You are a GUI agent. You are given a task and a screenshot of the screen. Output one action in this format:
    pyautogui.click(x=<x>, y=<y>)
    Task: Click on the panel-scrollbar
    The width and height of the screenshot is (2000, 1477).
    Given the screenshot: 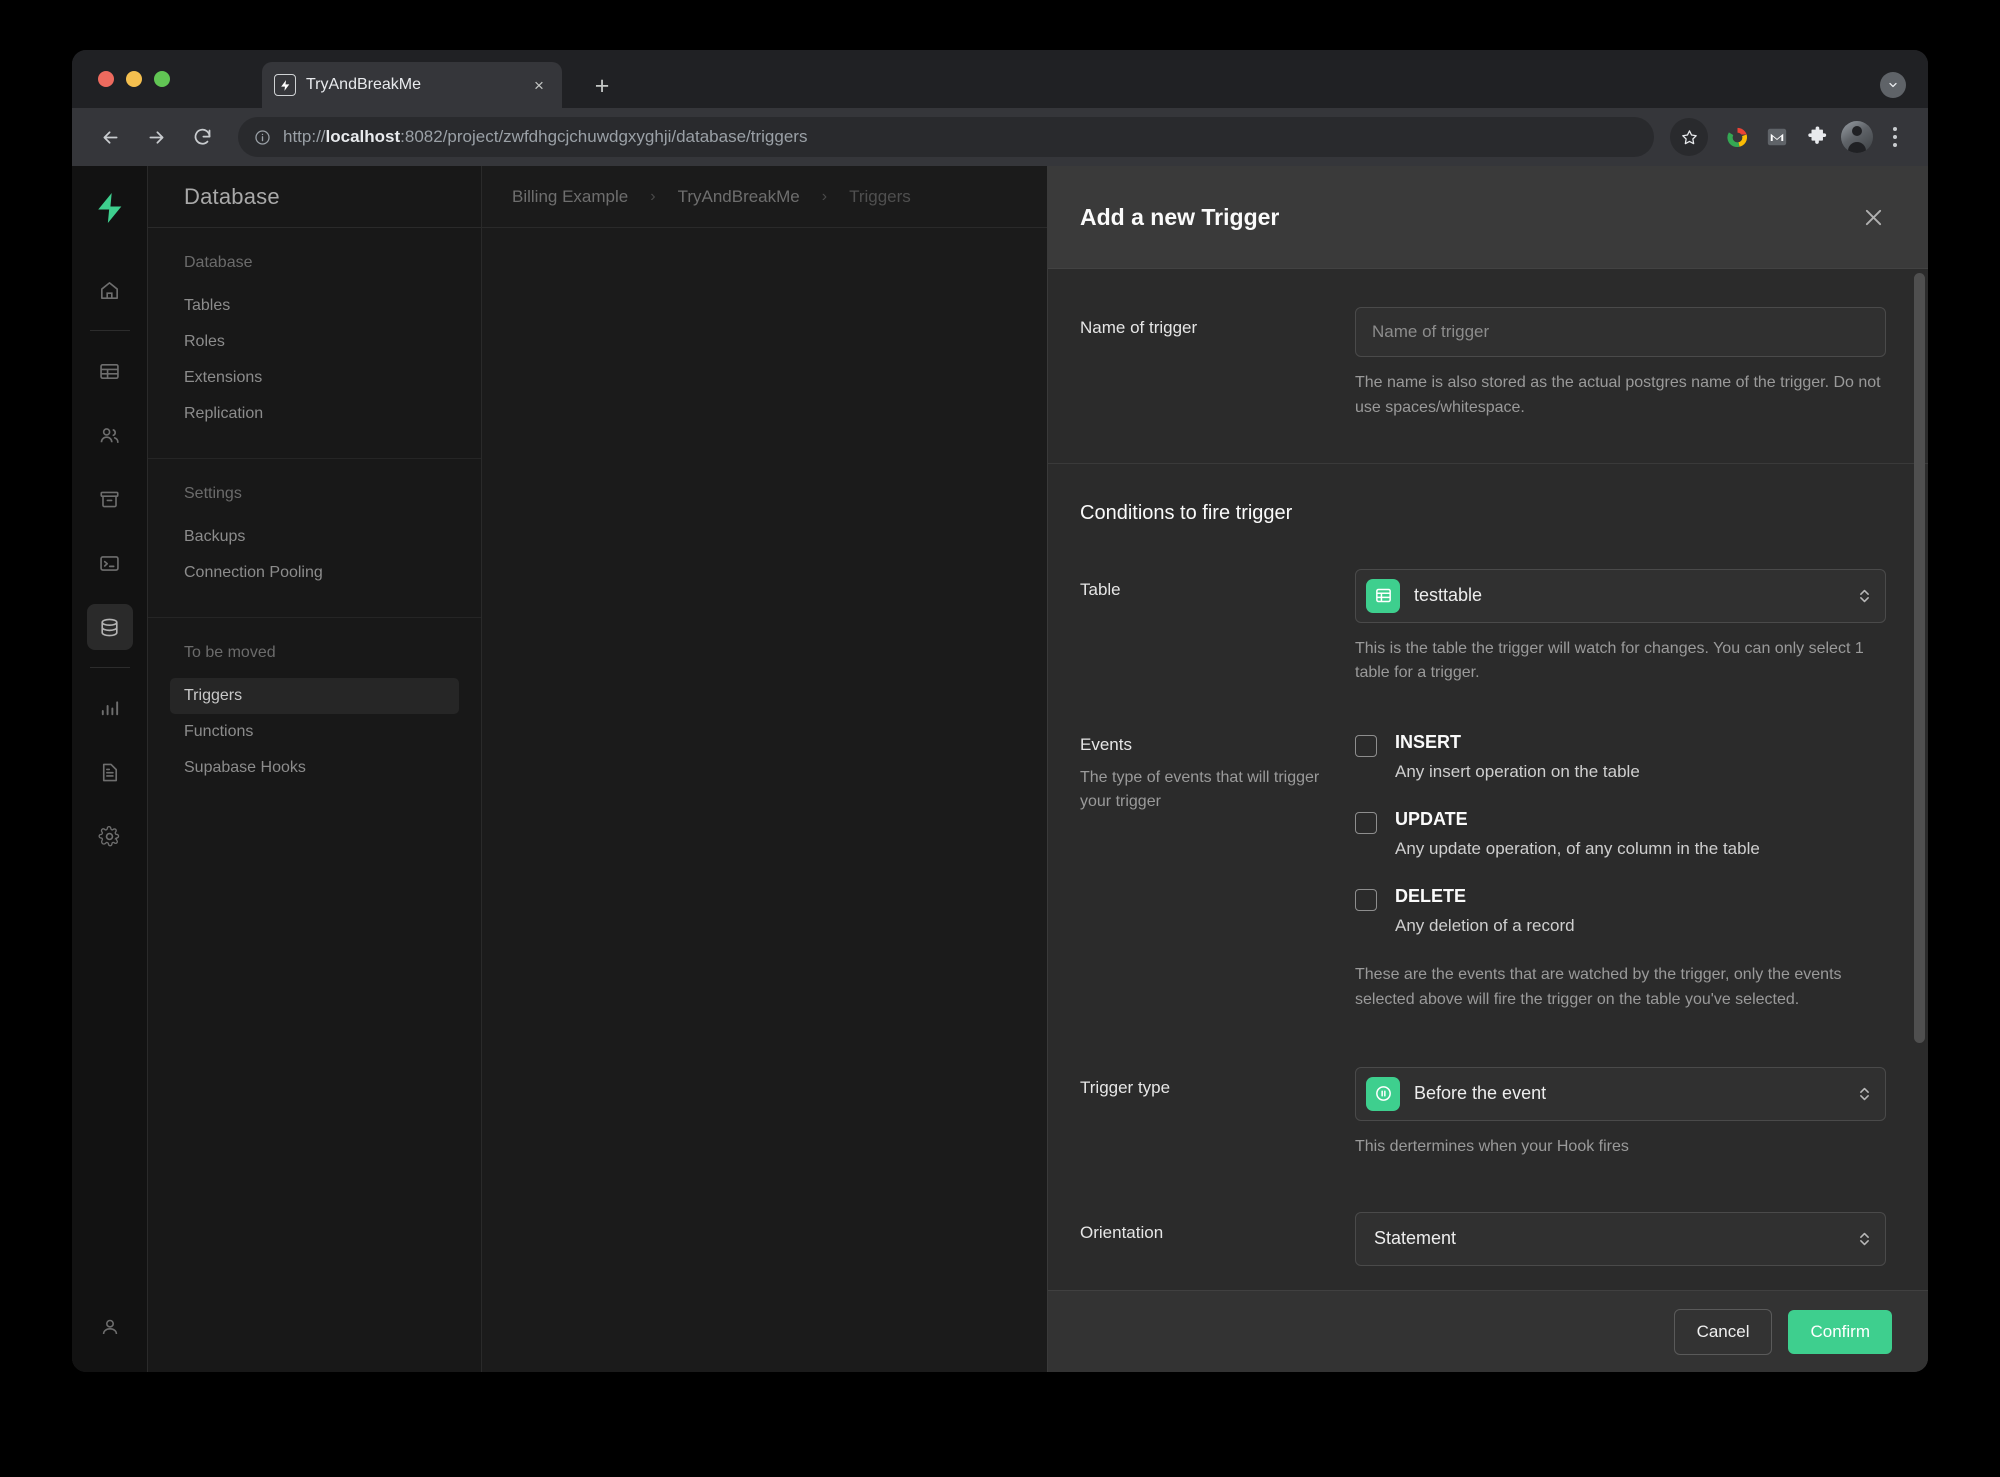 What is the action you would take?
    pyautogui.click(x=1919, y=779)
    